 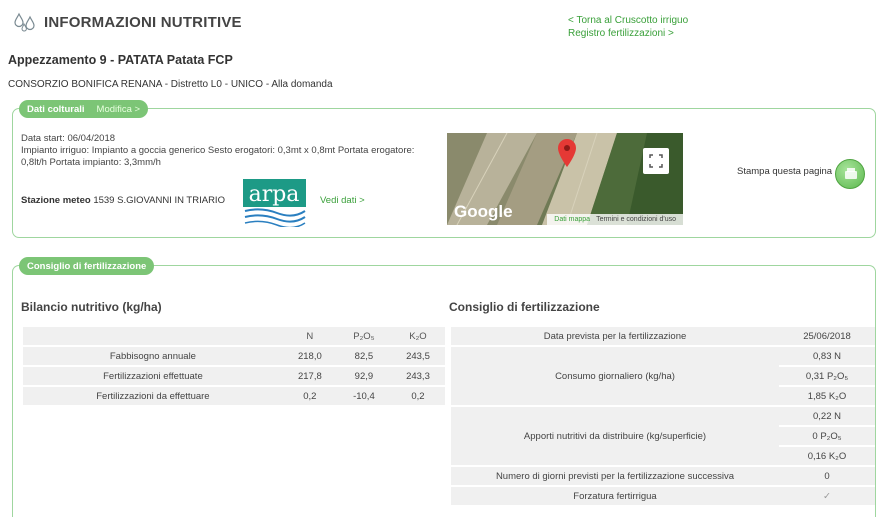 I want to click on map-data-link: Dati mappa, so click(x=572, y=219).